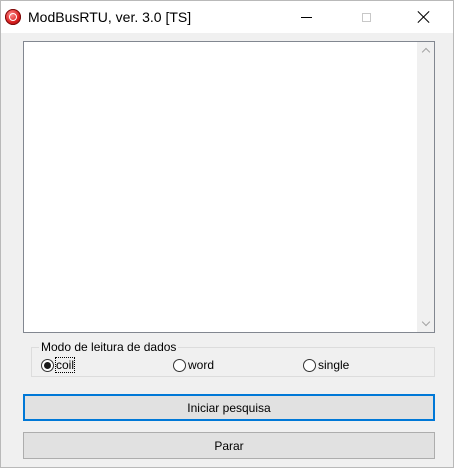 The width and height of the screenshot is (454, 468). Describe the element at coordinates (334, 365) in the screenshot. I see `radio-single-label: single` at that location.